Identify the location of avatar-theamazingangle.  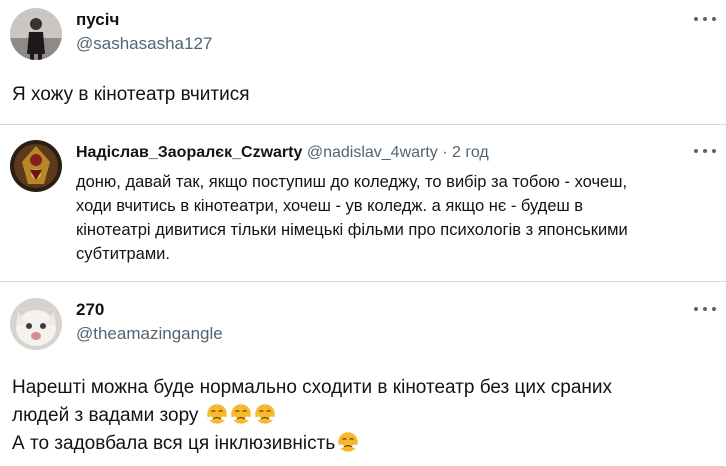
(36, 324).